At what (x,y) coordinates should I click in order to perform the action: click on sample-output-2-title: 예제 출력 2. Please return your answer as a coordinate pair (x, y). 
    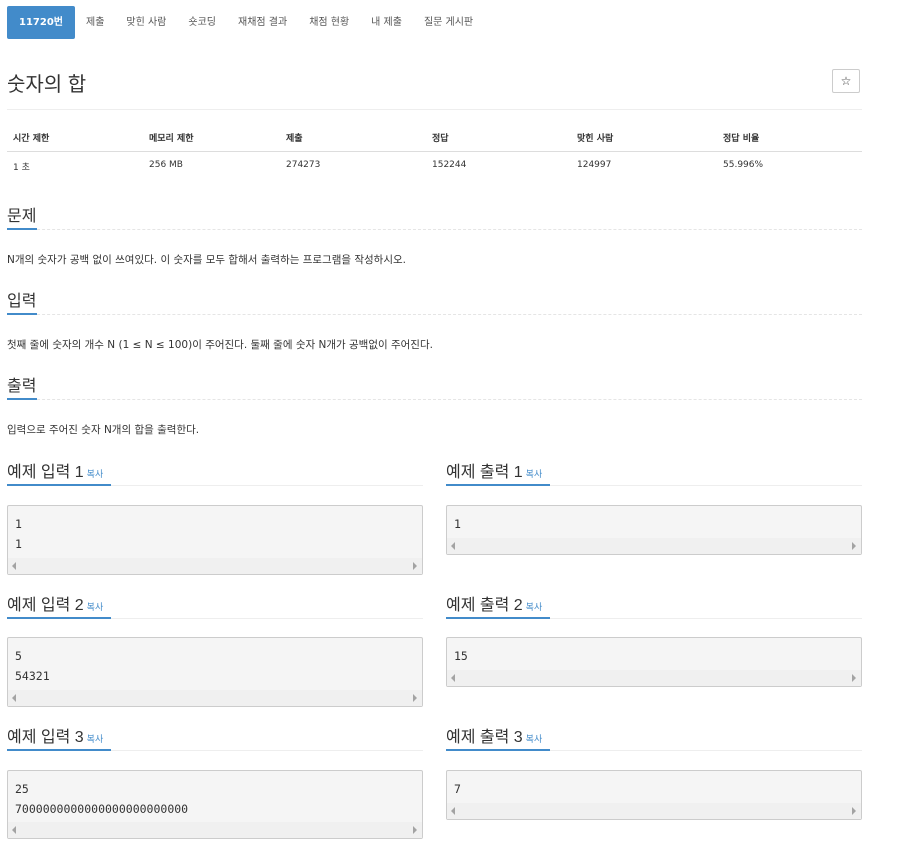
    Looking at the image, I should click on (484, 605).